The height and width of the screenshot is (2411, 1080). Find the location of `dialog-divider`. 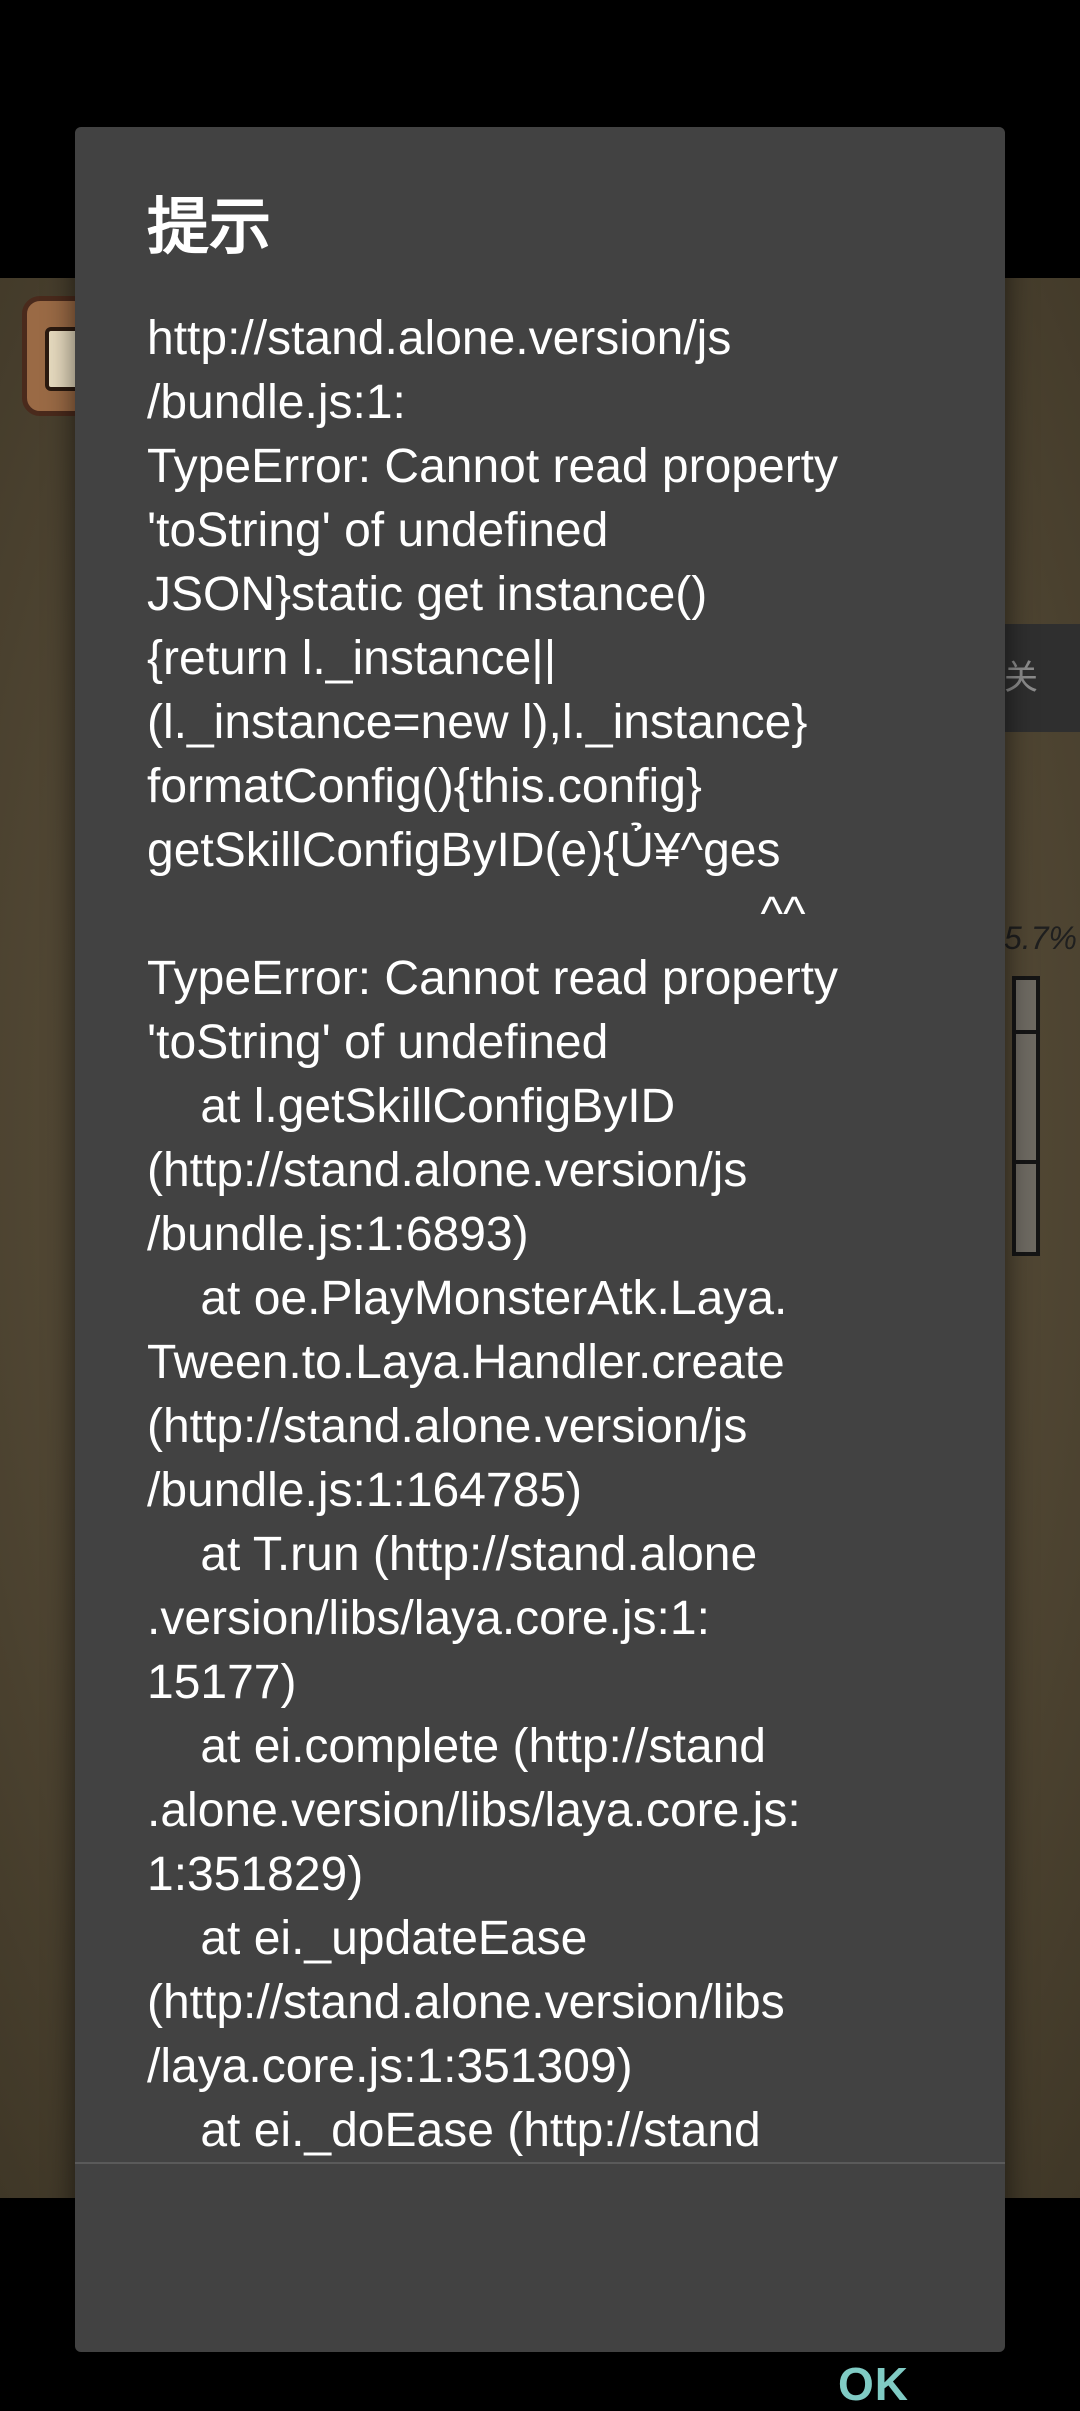

dialog-divider is located at coordinates (540, 2163).